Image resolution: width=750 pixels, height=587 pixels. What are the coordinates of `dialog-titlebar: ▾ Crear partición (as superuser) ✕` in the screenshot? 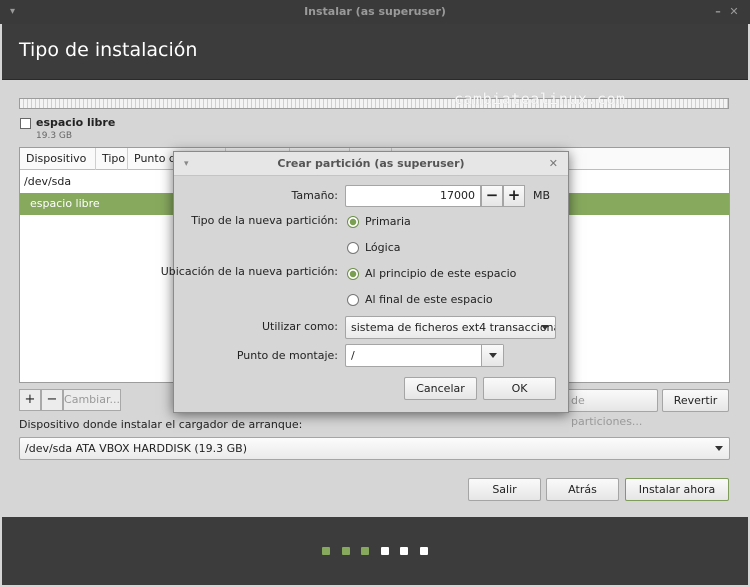 It's located at (371, 164).